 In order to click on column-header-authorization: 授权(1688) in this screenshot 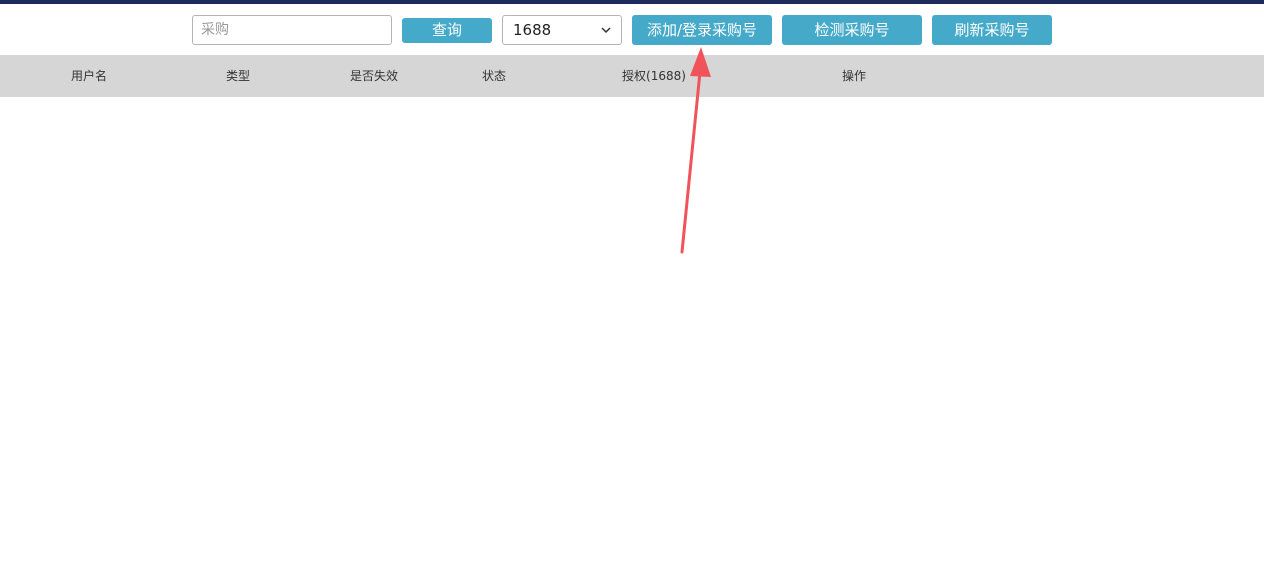, I will do `click(654, 76)`.